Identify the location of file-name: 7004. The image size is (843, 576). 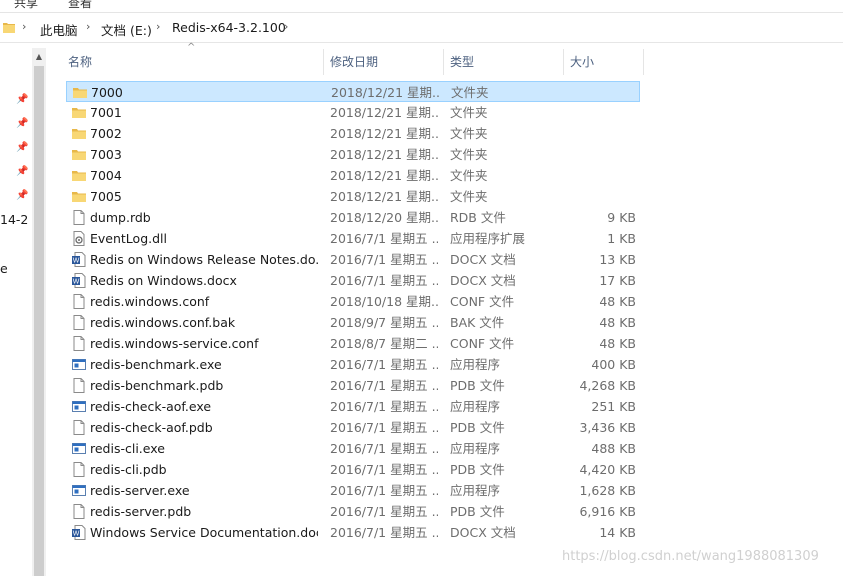
(106, 175).